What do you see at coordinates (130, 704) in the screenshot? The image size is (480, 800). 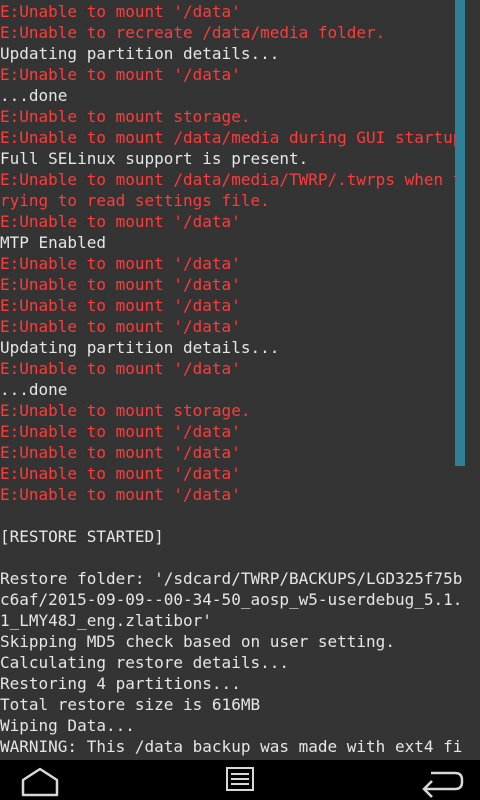 I see `console-line: Total restore size is 616MB` at bounding box center [130, 704].